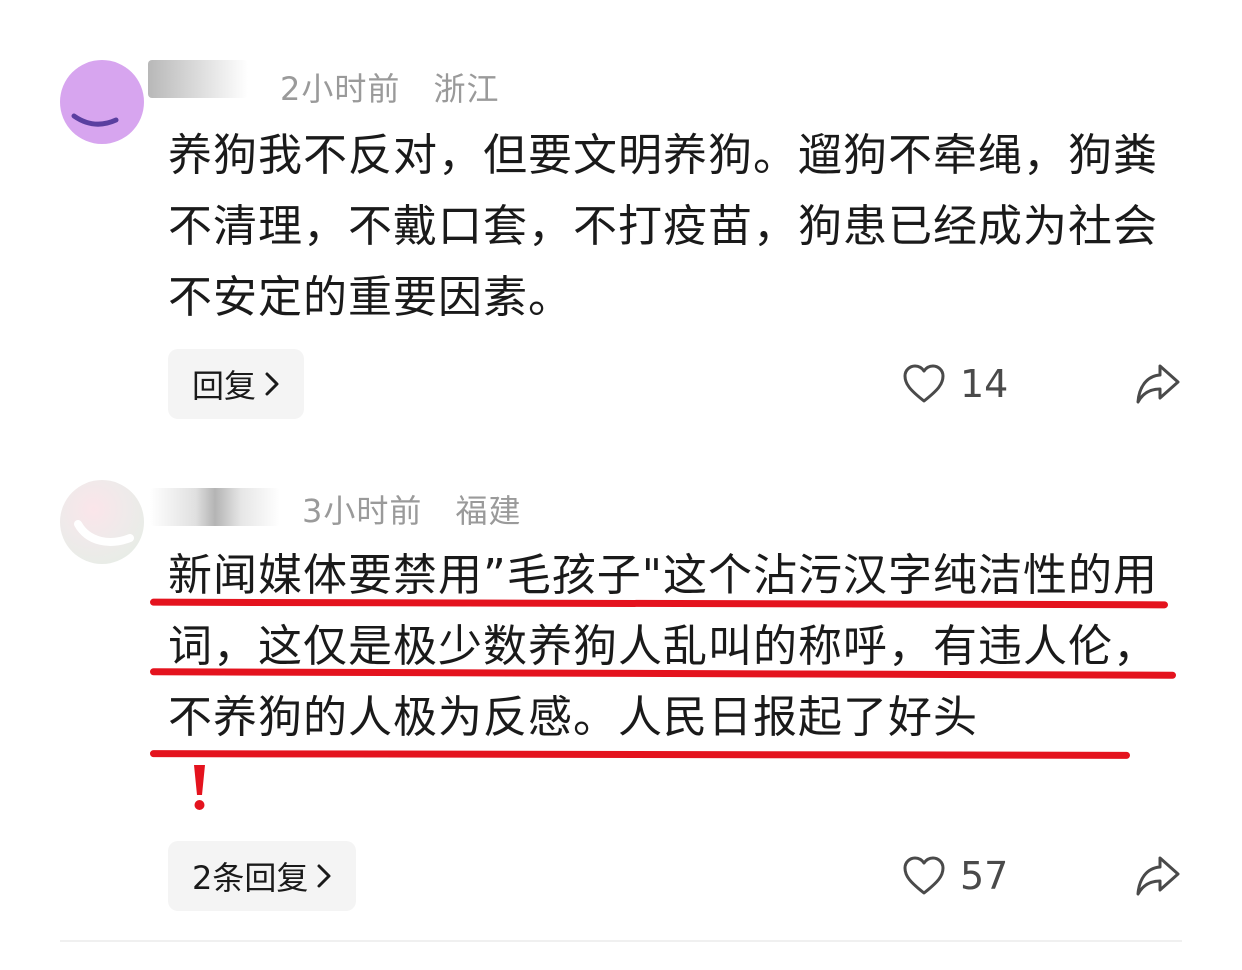  I want to click on replies-label: 2条回复, so click(250, 878).